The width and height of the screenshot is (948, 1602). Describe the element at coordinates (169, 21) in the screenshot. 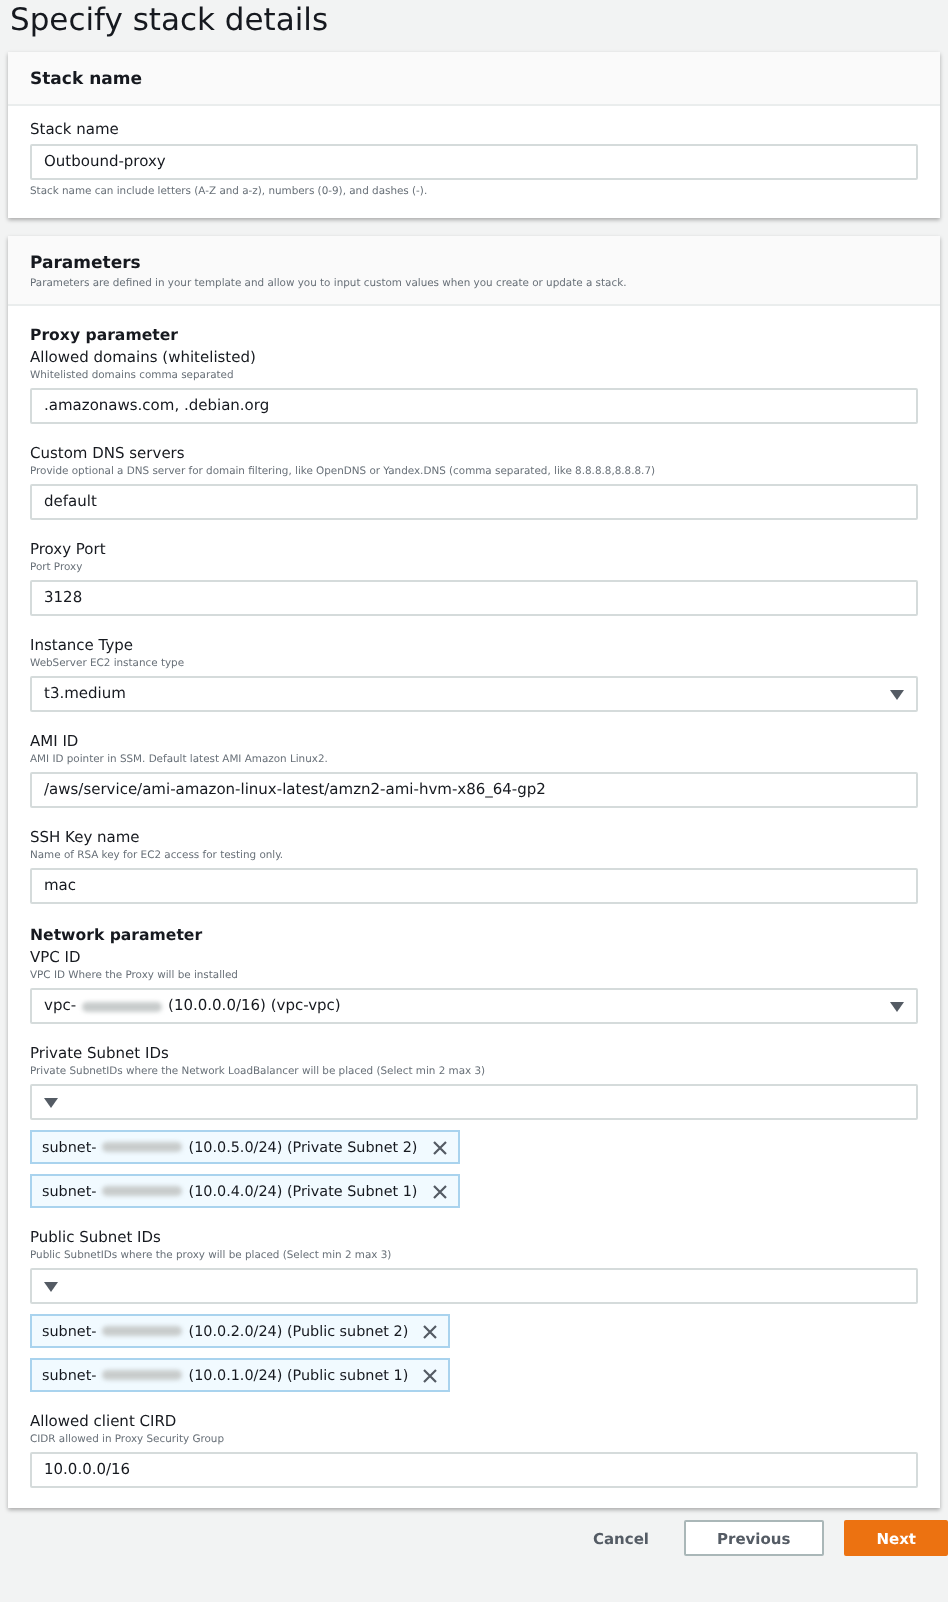

I see `page-title: Specify stack details` at that location.